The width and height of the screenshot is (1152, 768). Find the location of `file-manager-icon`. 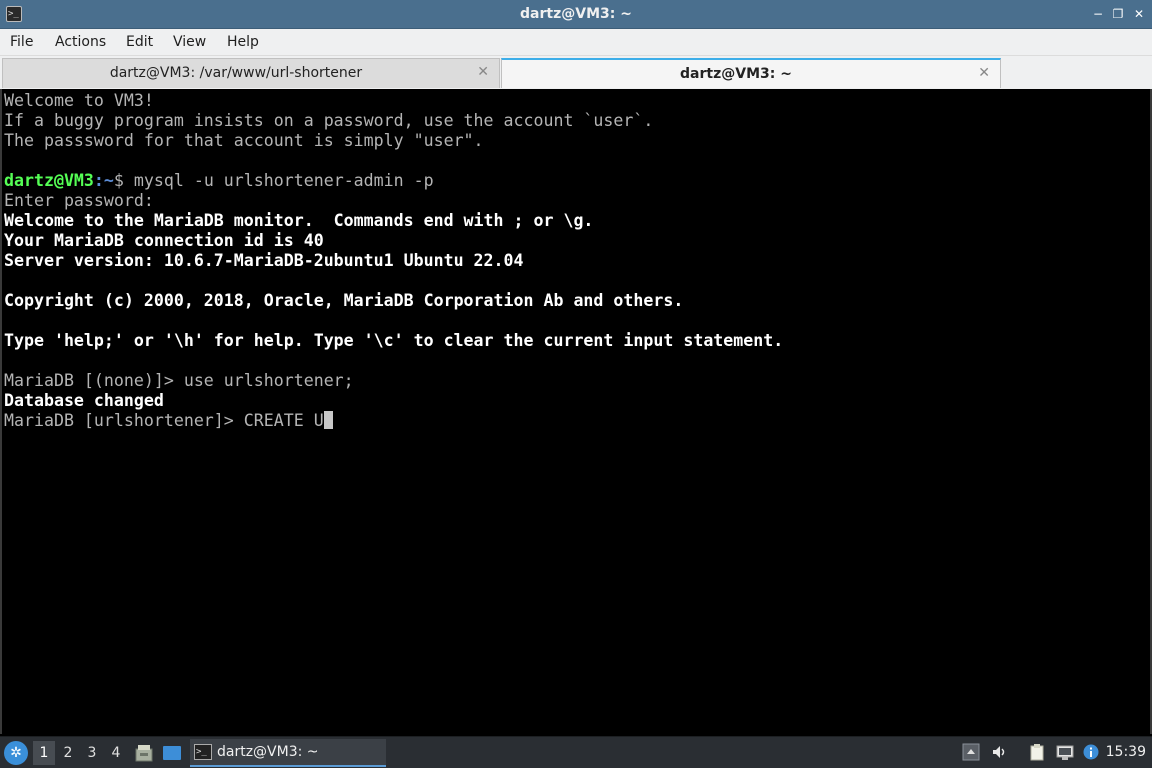

file-manager-icon is located at coordinates (144, 753).